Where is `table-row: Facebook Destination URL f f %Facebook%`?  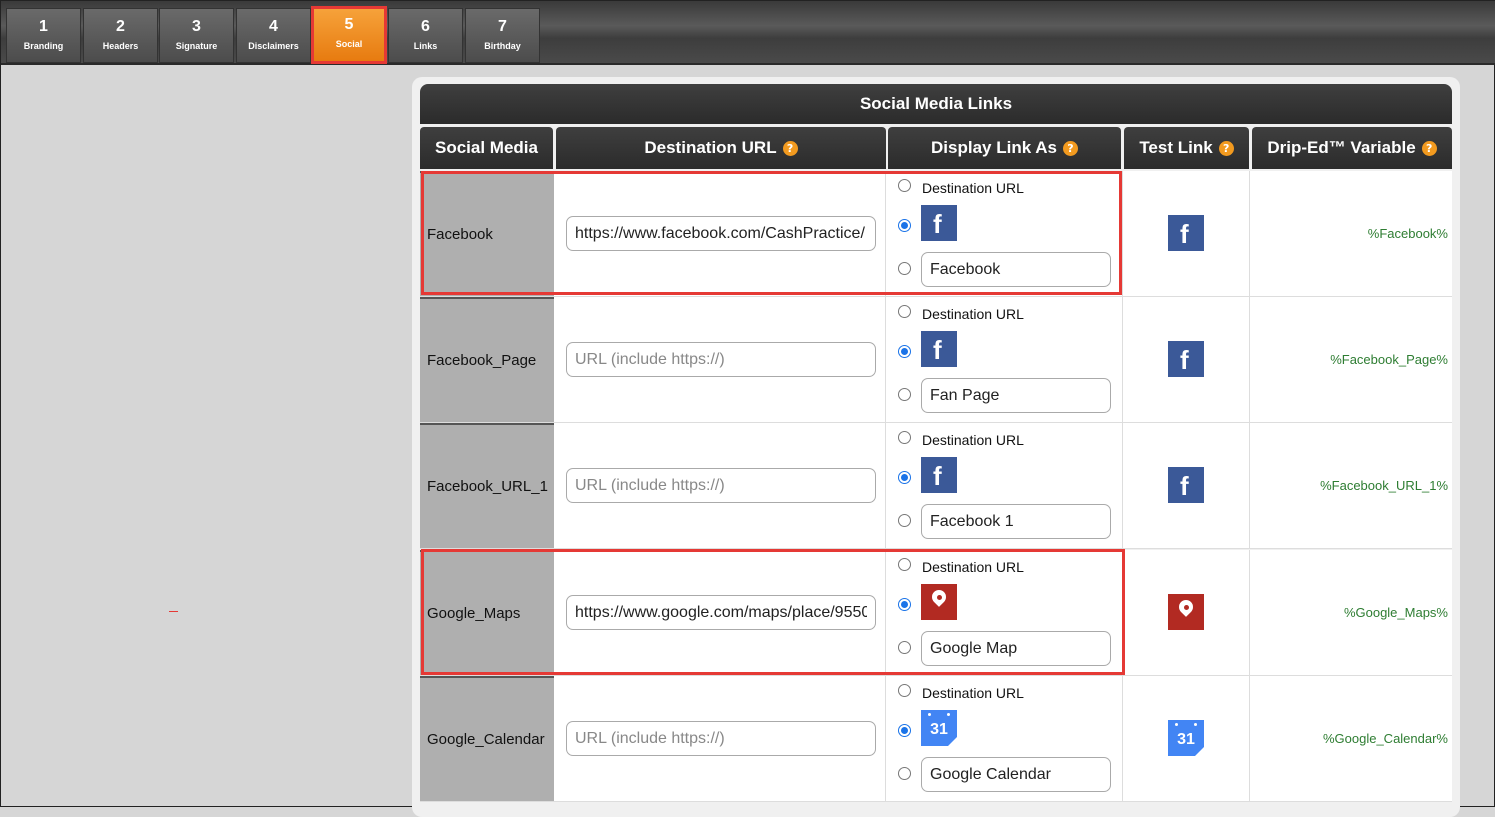 table-row: Facebook Destination URL f f %Facebook% is located at coordinates (936, 234).